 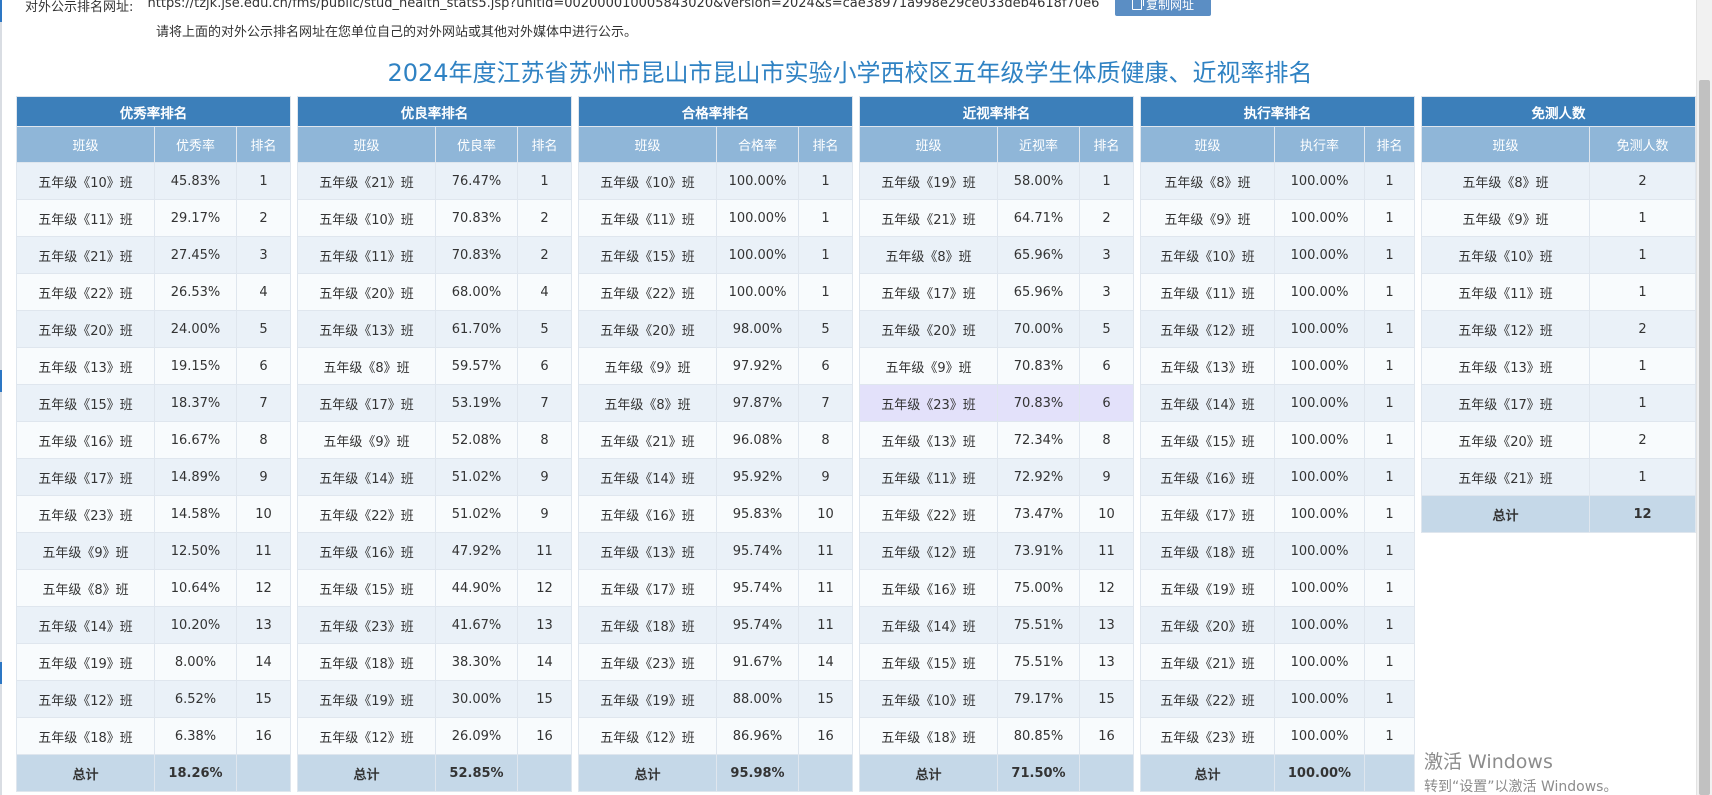 What do you see at coordinates (263, 329) in the screenshot?
I see `rank-cell: 5` at bounding box center [263, 329].